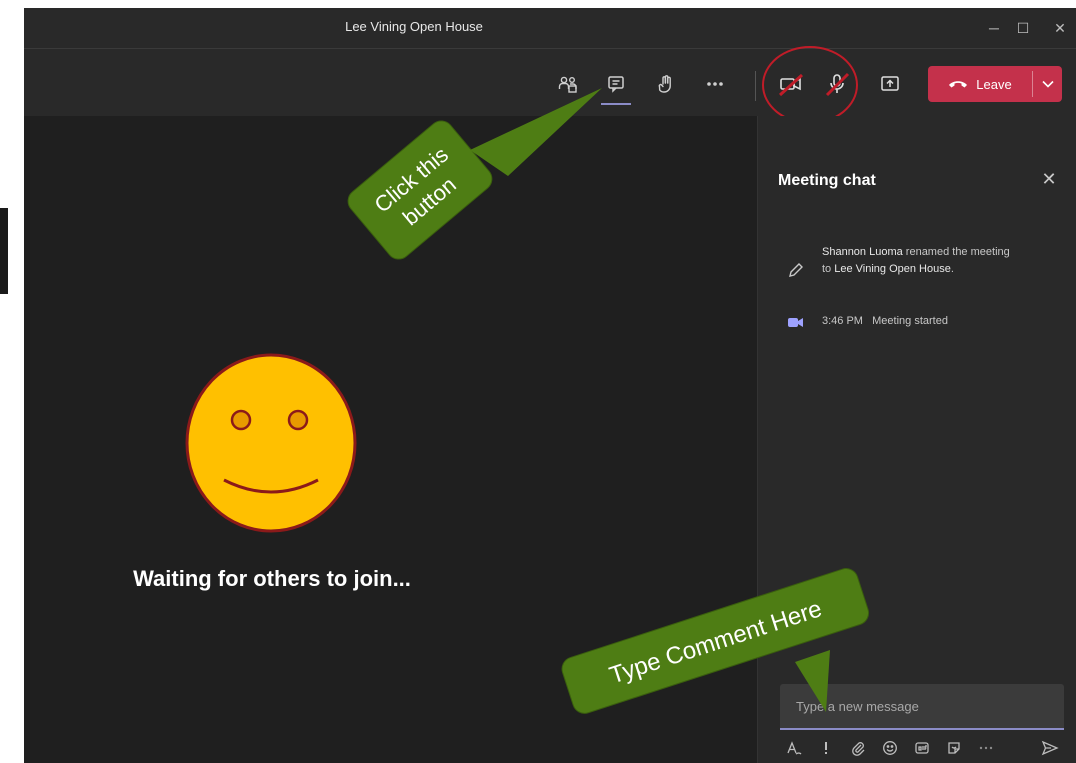 This screenshot has width=1076, height=763. I want to click on more-actions-button, so click(715, 84).